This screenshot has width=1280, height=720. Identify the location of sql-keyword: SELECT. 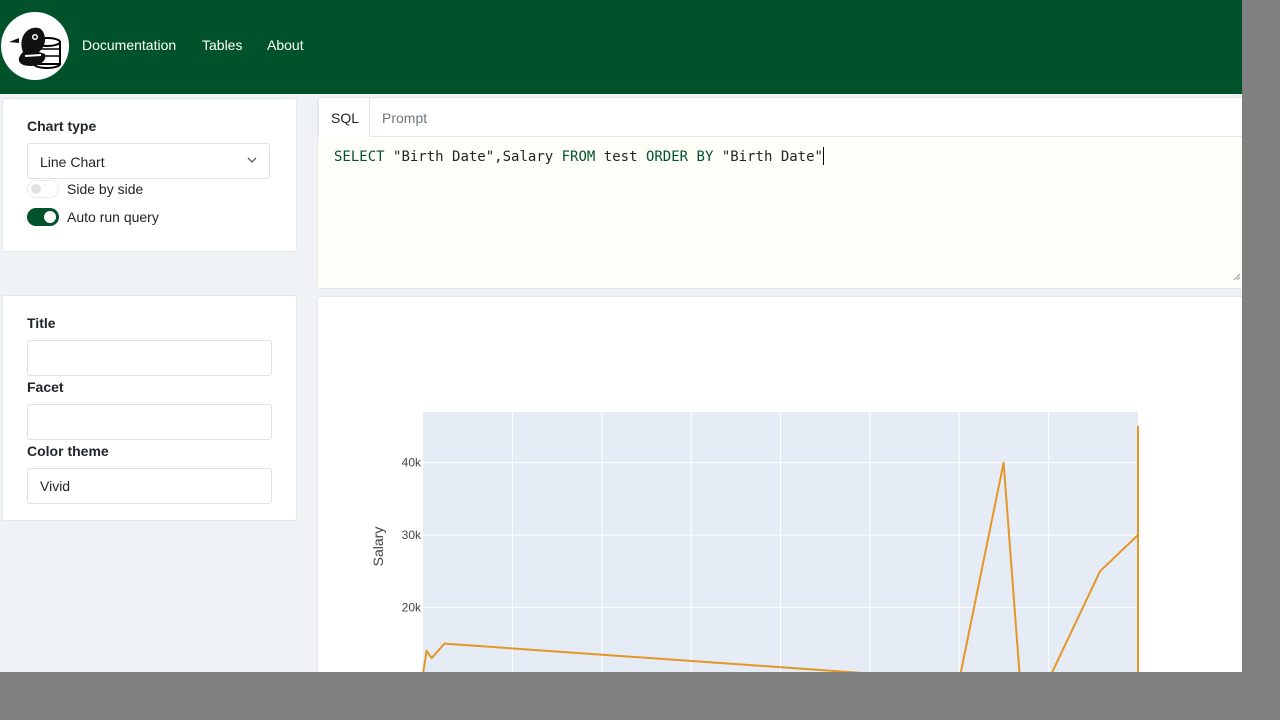
(359, 157).